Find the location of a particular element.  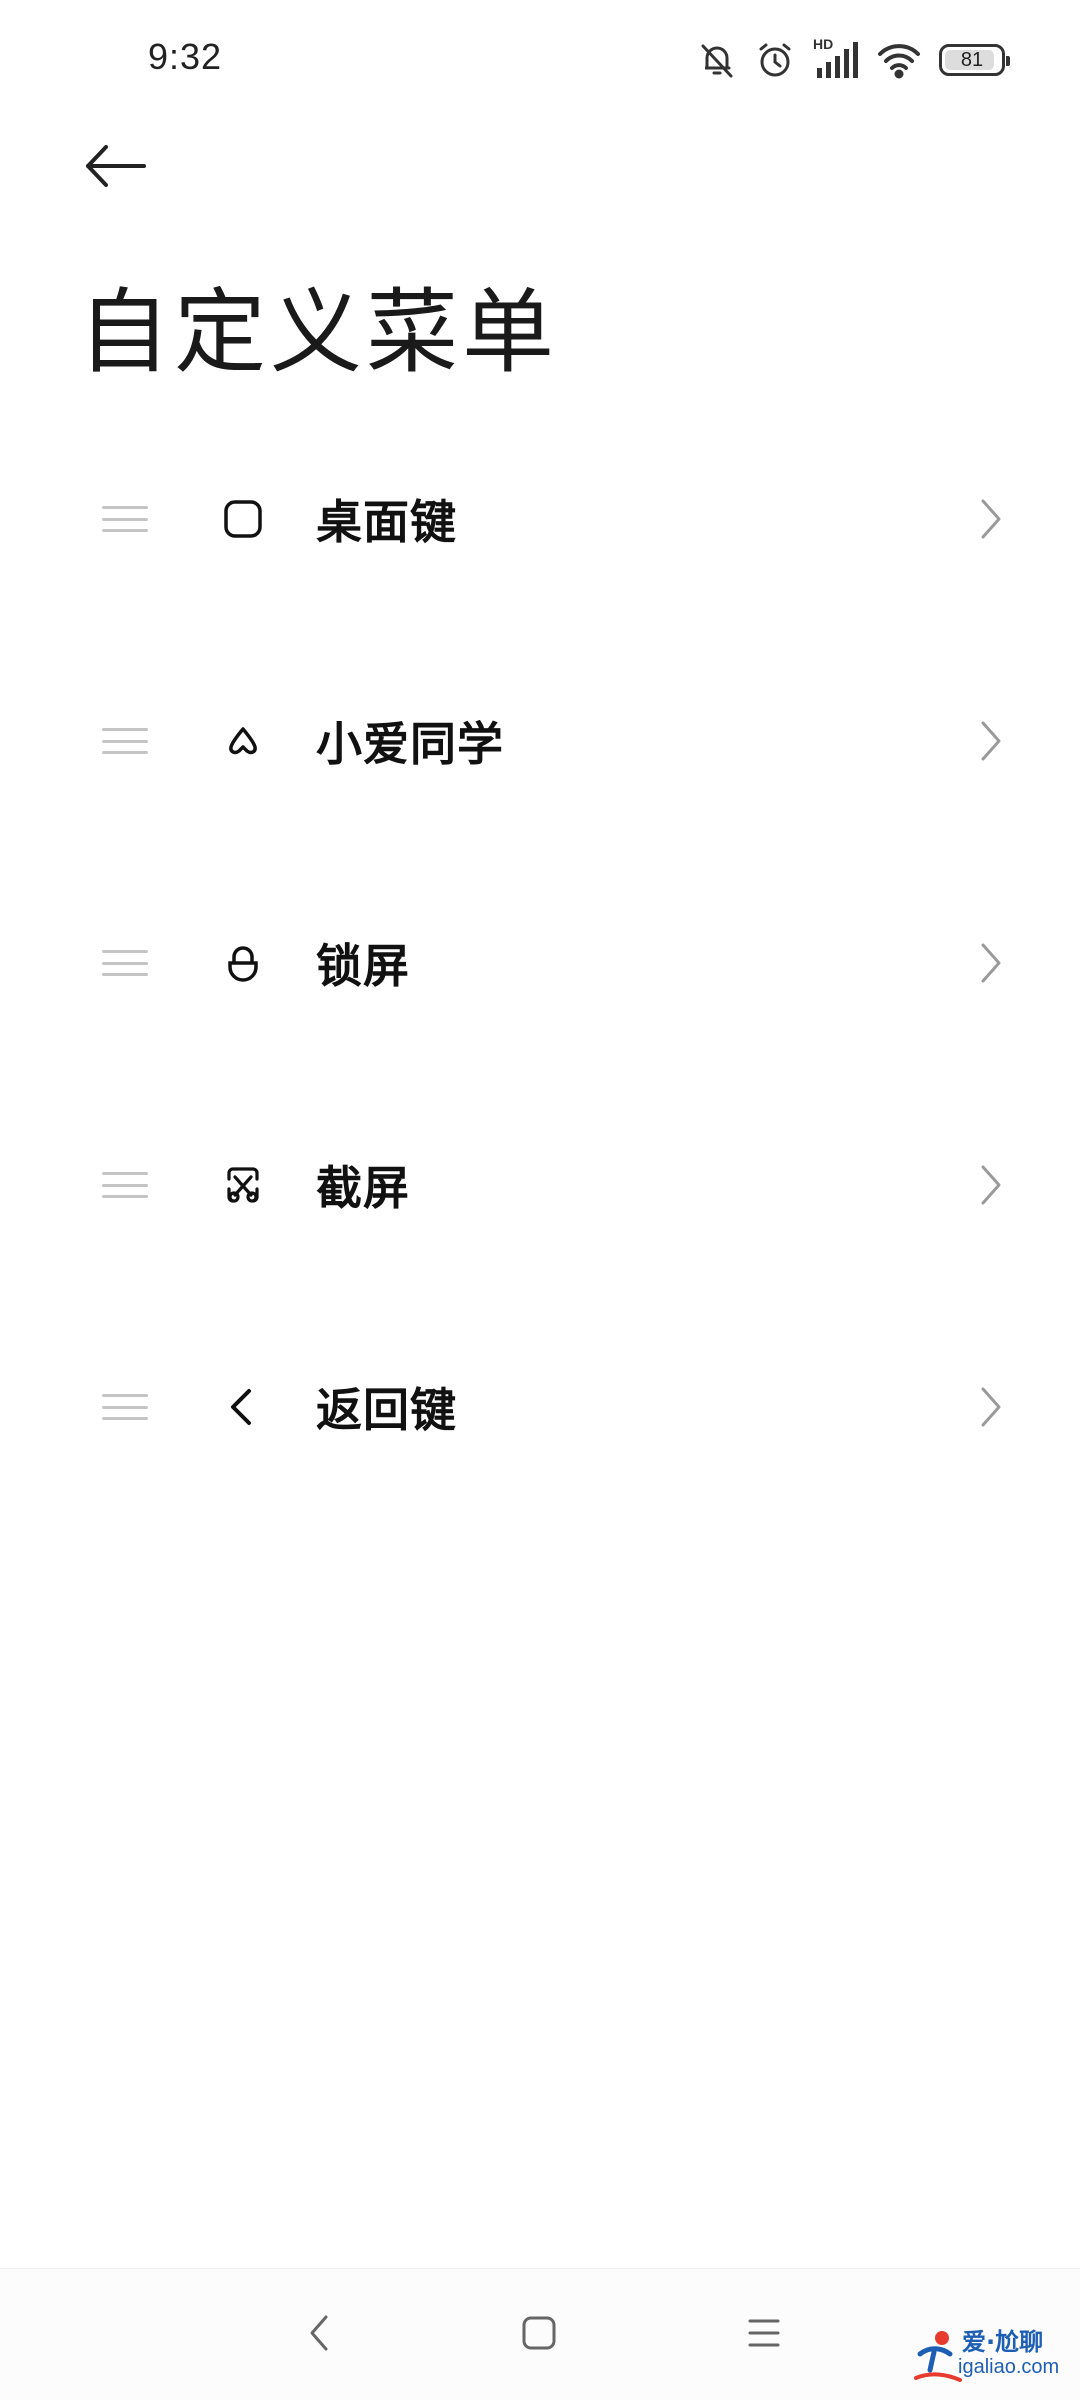

nav-home-button is located at coordinates (539, 2335).